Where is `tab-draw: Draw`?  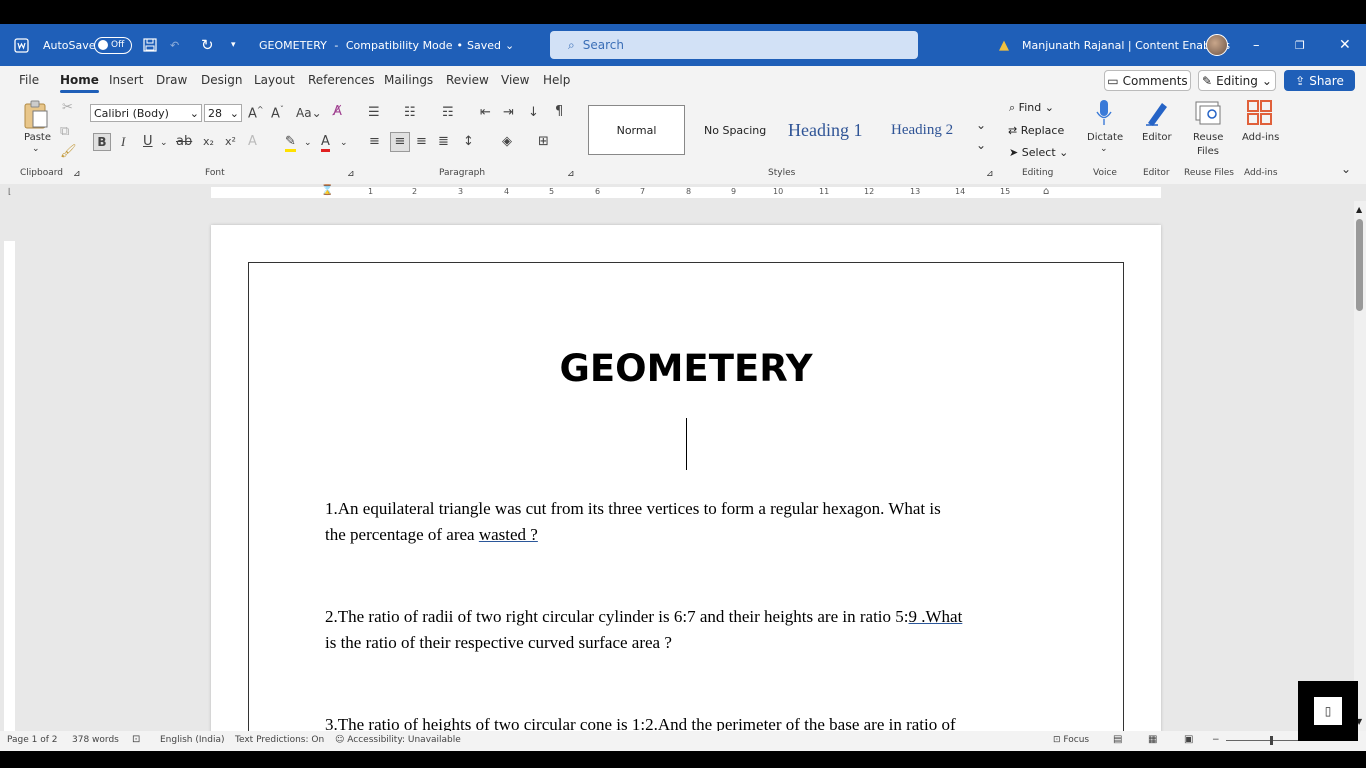
tab-draw: Draw is located at coordinates (171, 80).